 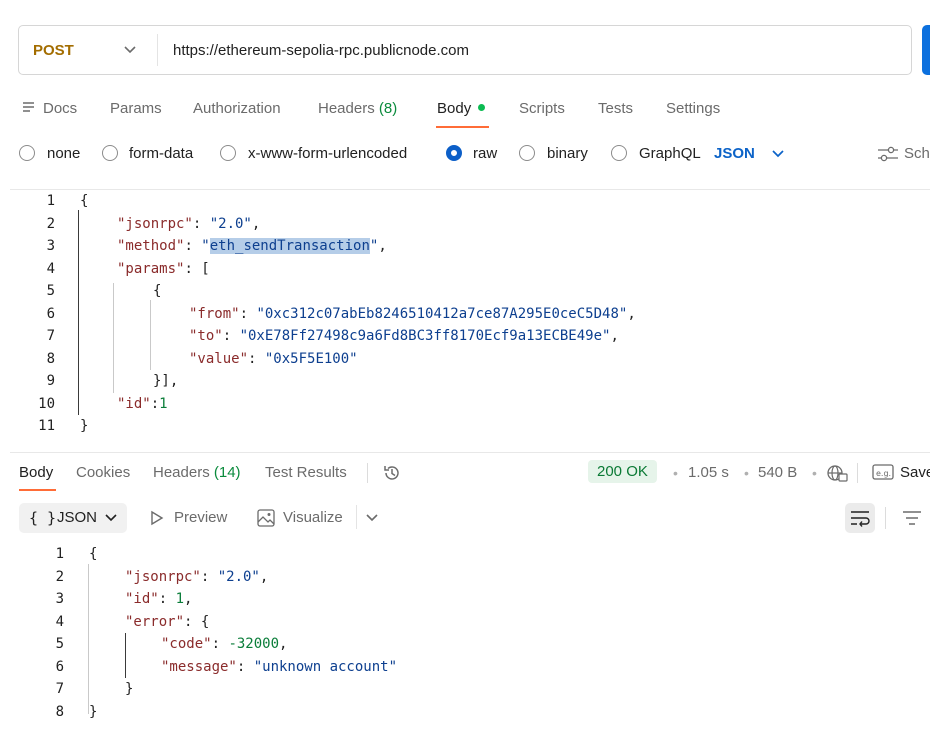 What do you see at coordinates (27, 153) in the screenshot?
I see `radio-none` at bounding box center [27, 153].